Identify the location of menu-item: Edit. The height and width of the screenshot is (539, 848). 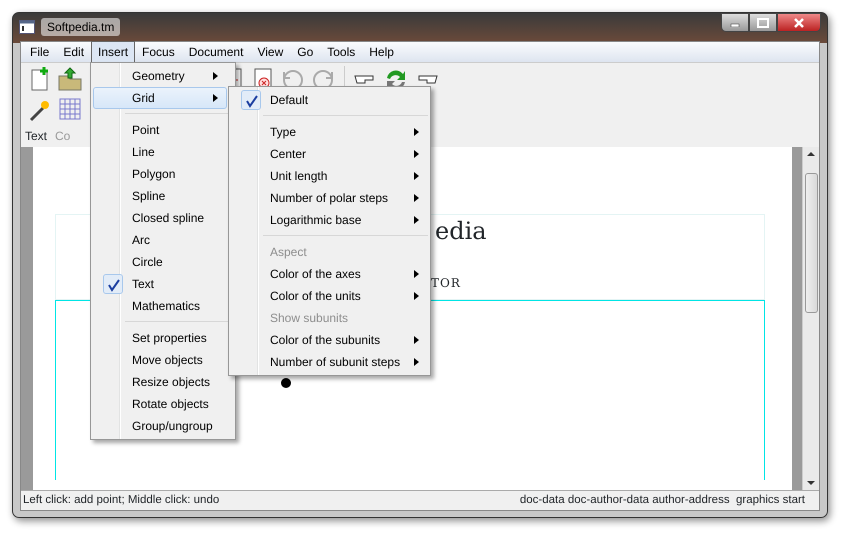
(74, 52).